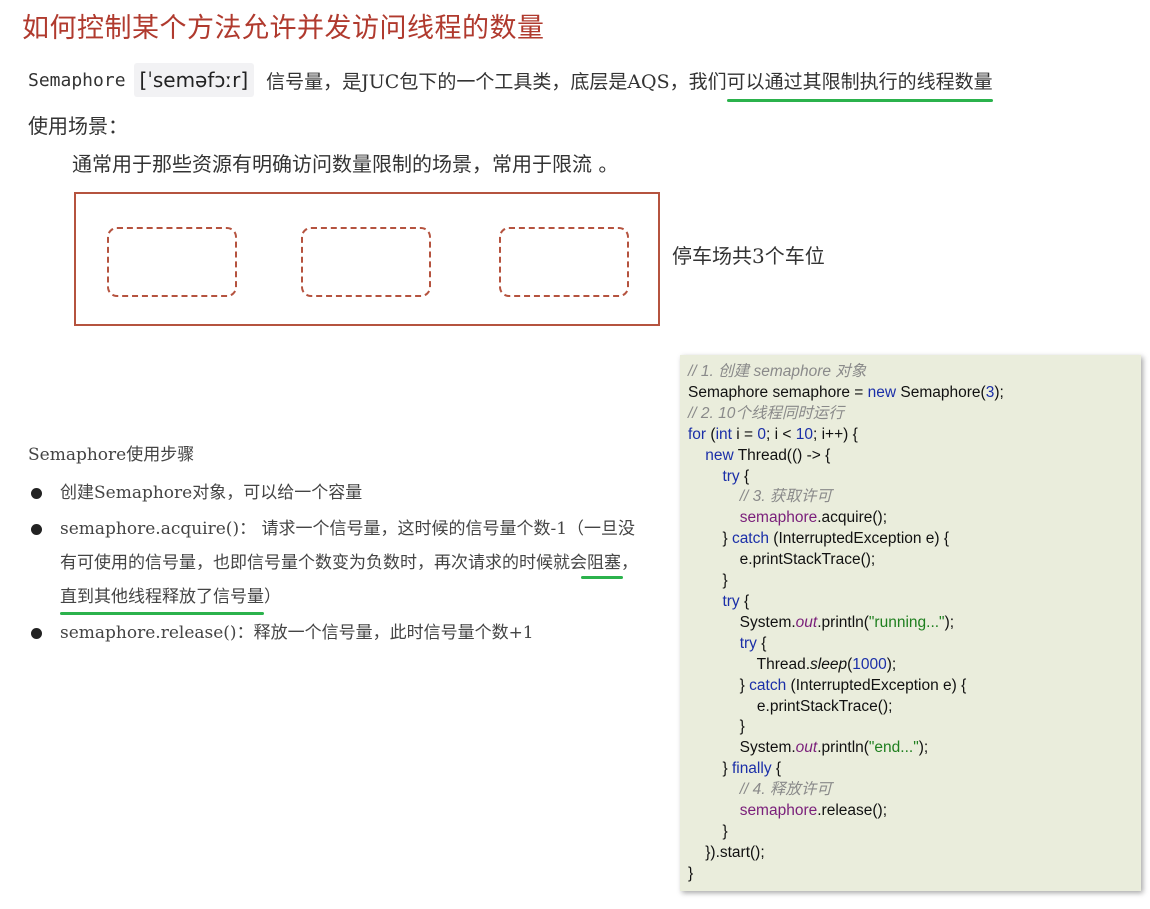 The height and width of the screenshot is (909, 1150). Describe the element at coordinates (785, 790) in the screenshot. I see `code-comment: // 4. 释放许可` at that location.